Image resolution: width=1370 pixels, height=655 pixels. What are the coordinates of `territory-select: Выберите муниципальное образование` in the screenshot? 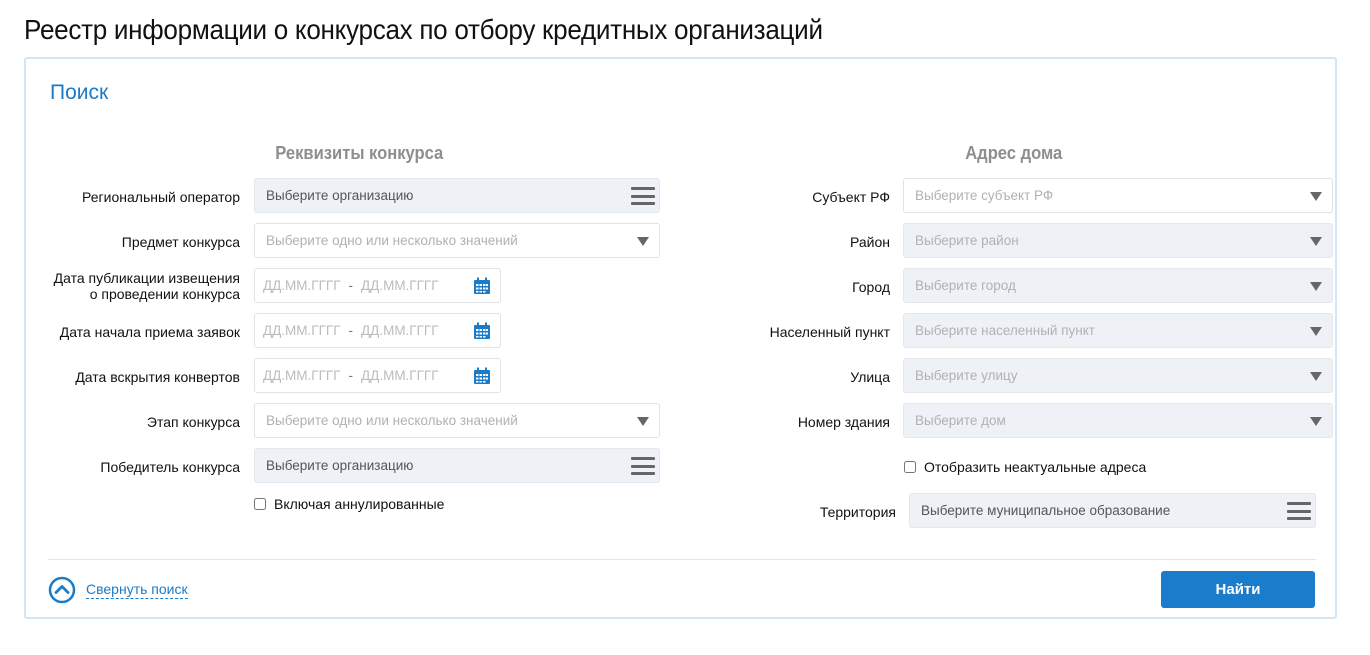 It's located at (1112, 510).